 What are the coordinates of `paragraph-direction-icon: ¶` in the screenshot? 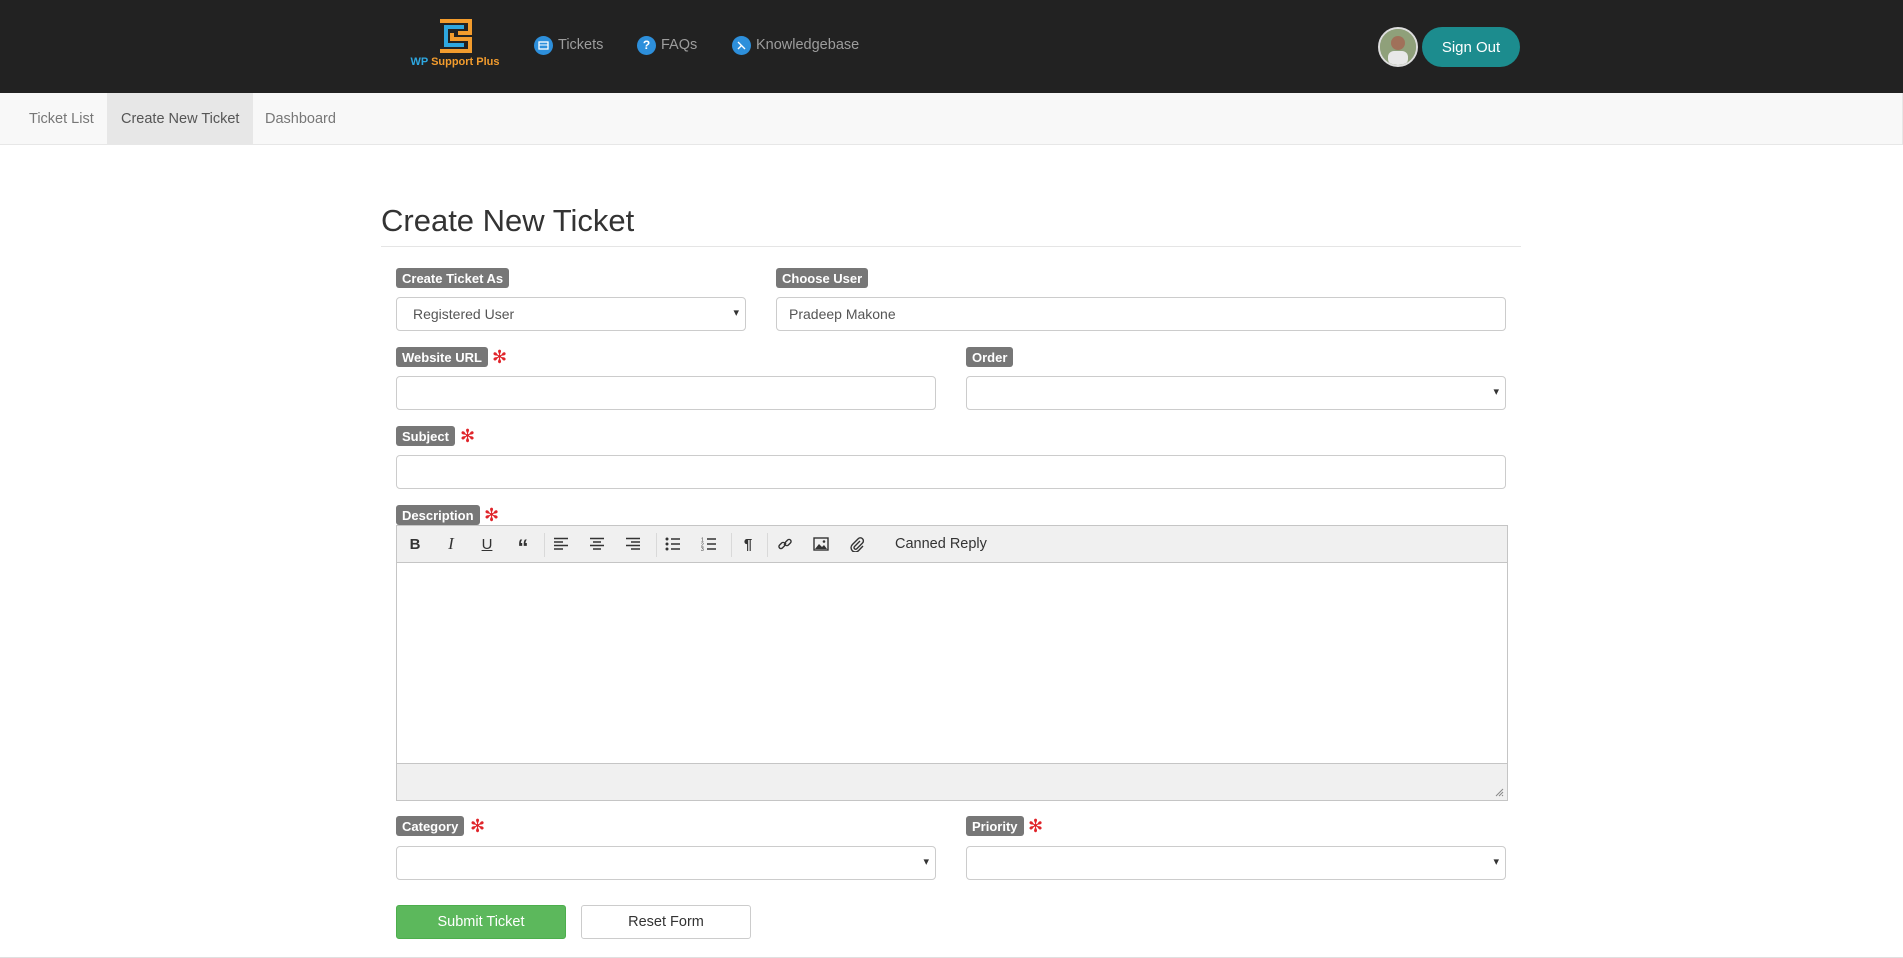 It's located at (748, 544).